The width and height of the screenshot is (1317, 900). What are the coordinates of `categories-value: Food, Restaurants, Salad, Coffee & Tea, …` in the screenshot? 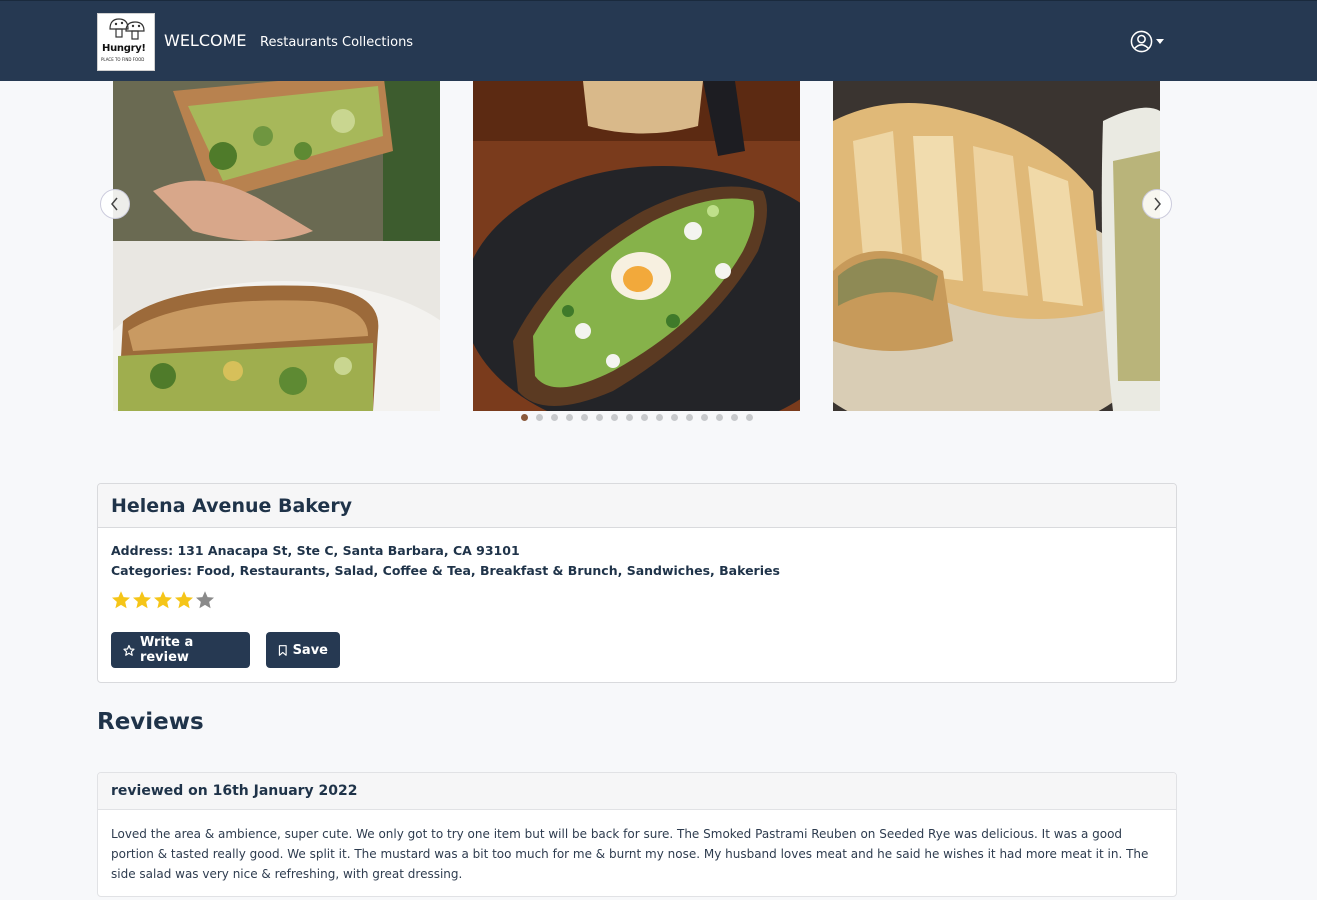 It's located at (488, 570).